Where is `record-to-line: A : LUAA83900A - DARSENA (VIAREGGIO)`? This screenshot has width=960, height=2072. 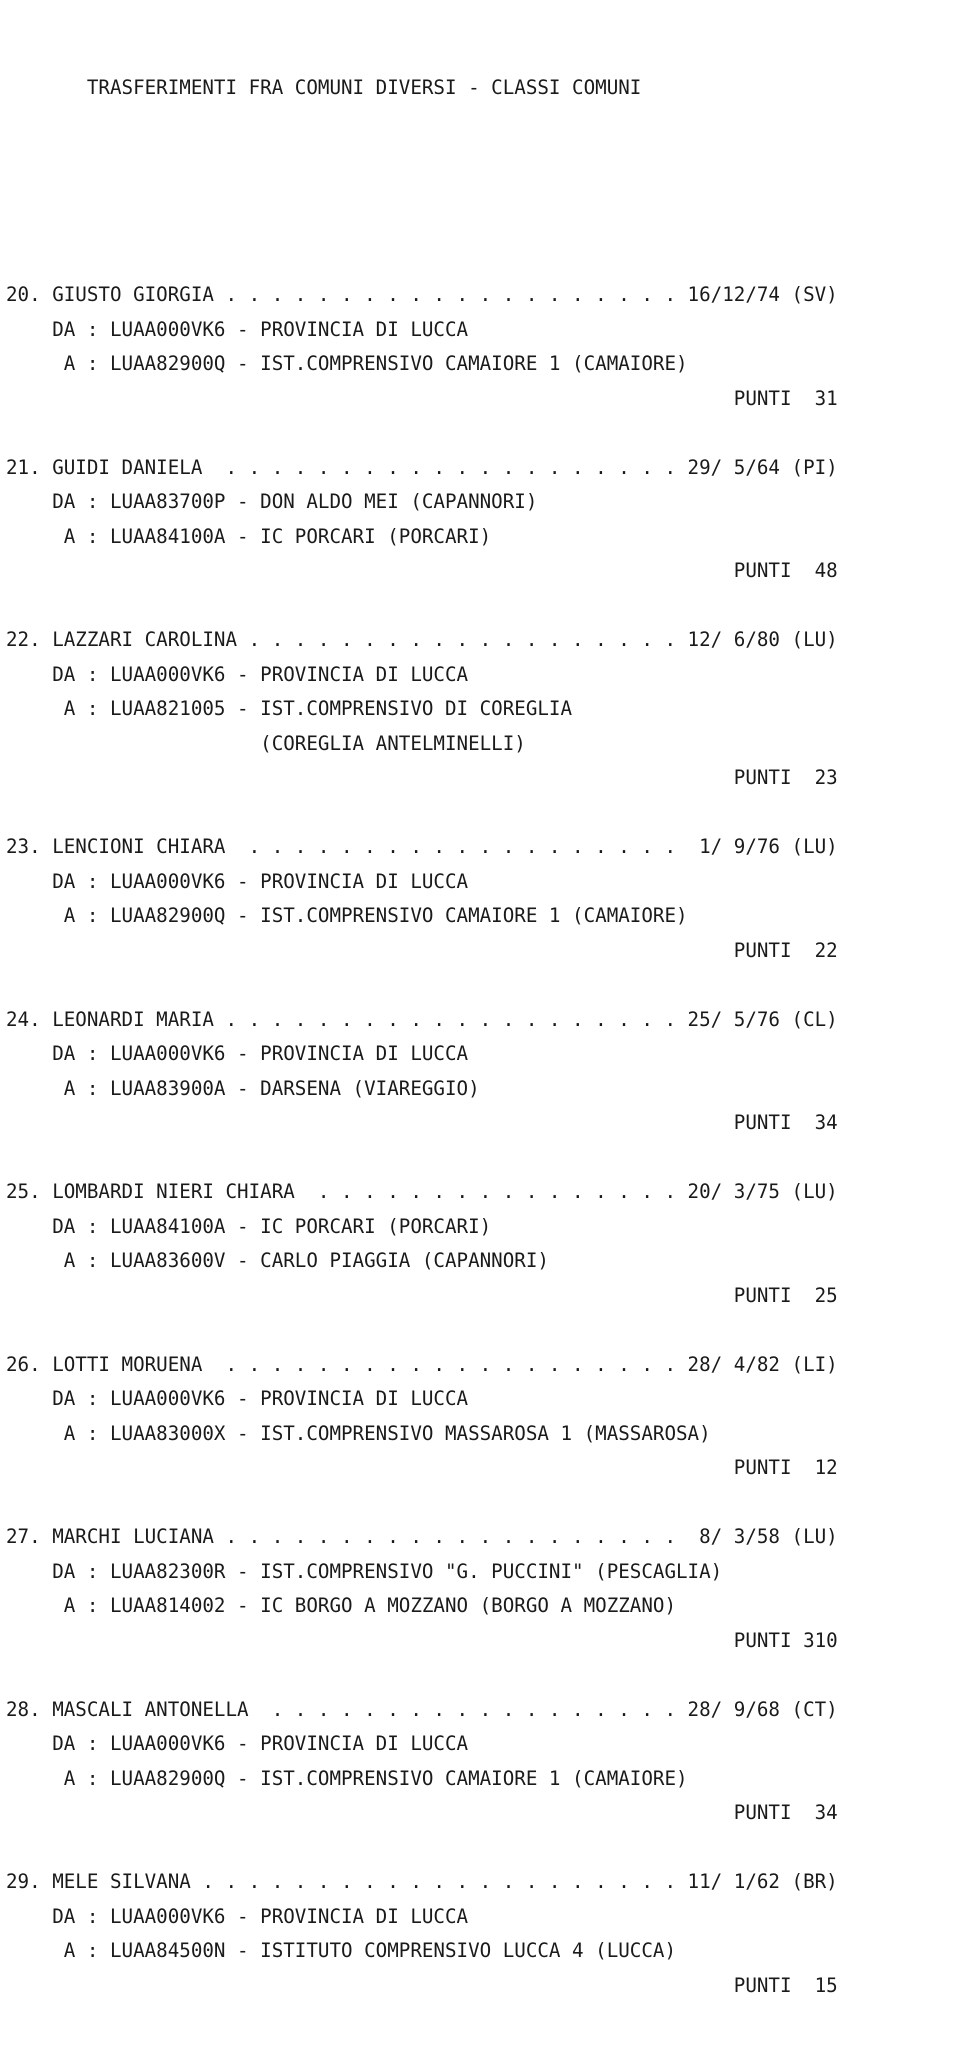 record-to-line: A : LUAA83900A - DARSENA (VIAREGGIO) is located at coordinates (243, 1088).